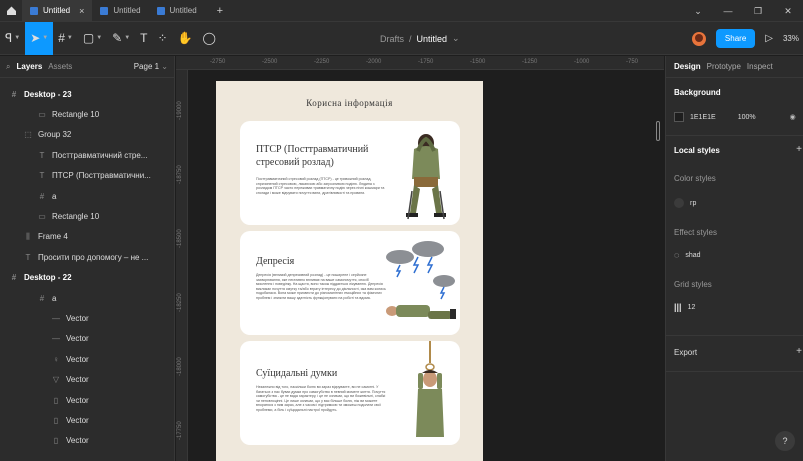  I want to click on ruler-tick-label: -18750, so click(180, 174).